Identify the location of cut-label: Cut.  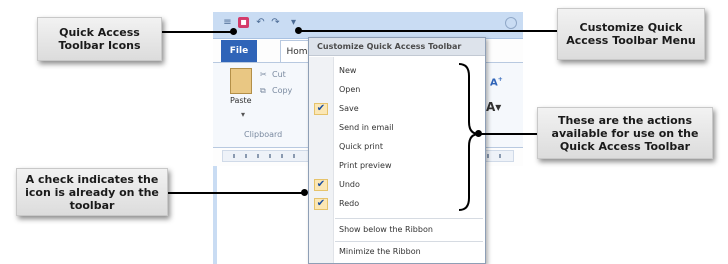
(279, 74).